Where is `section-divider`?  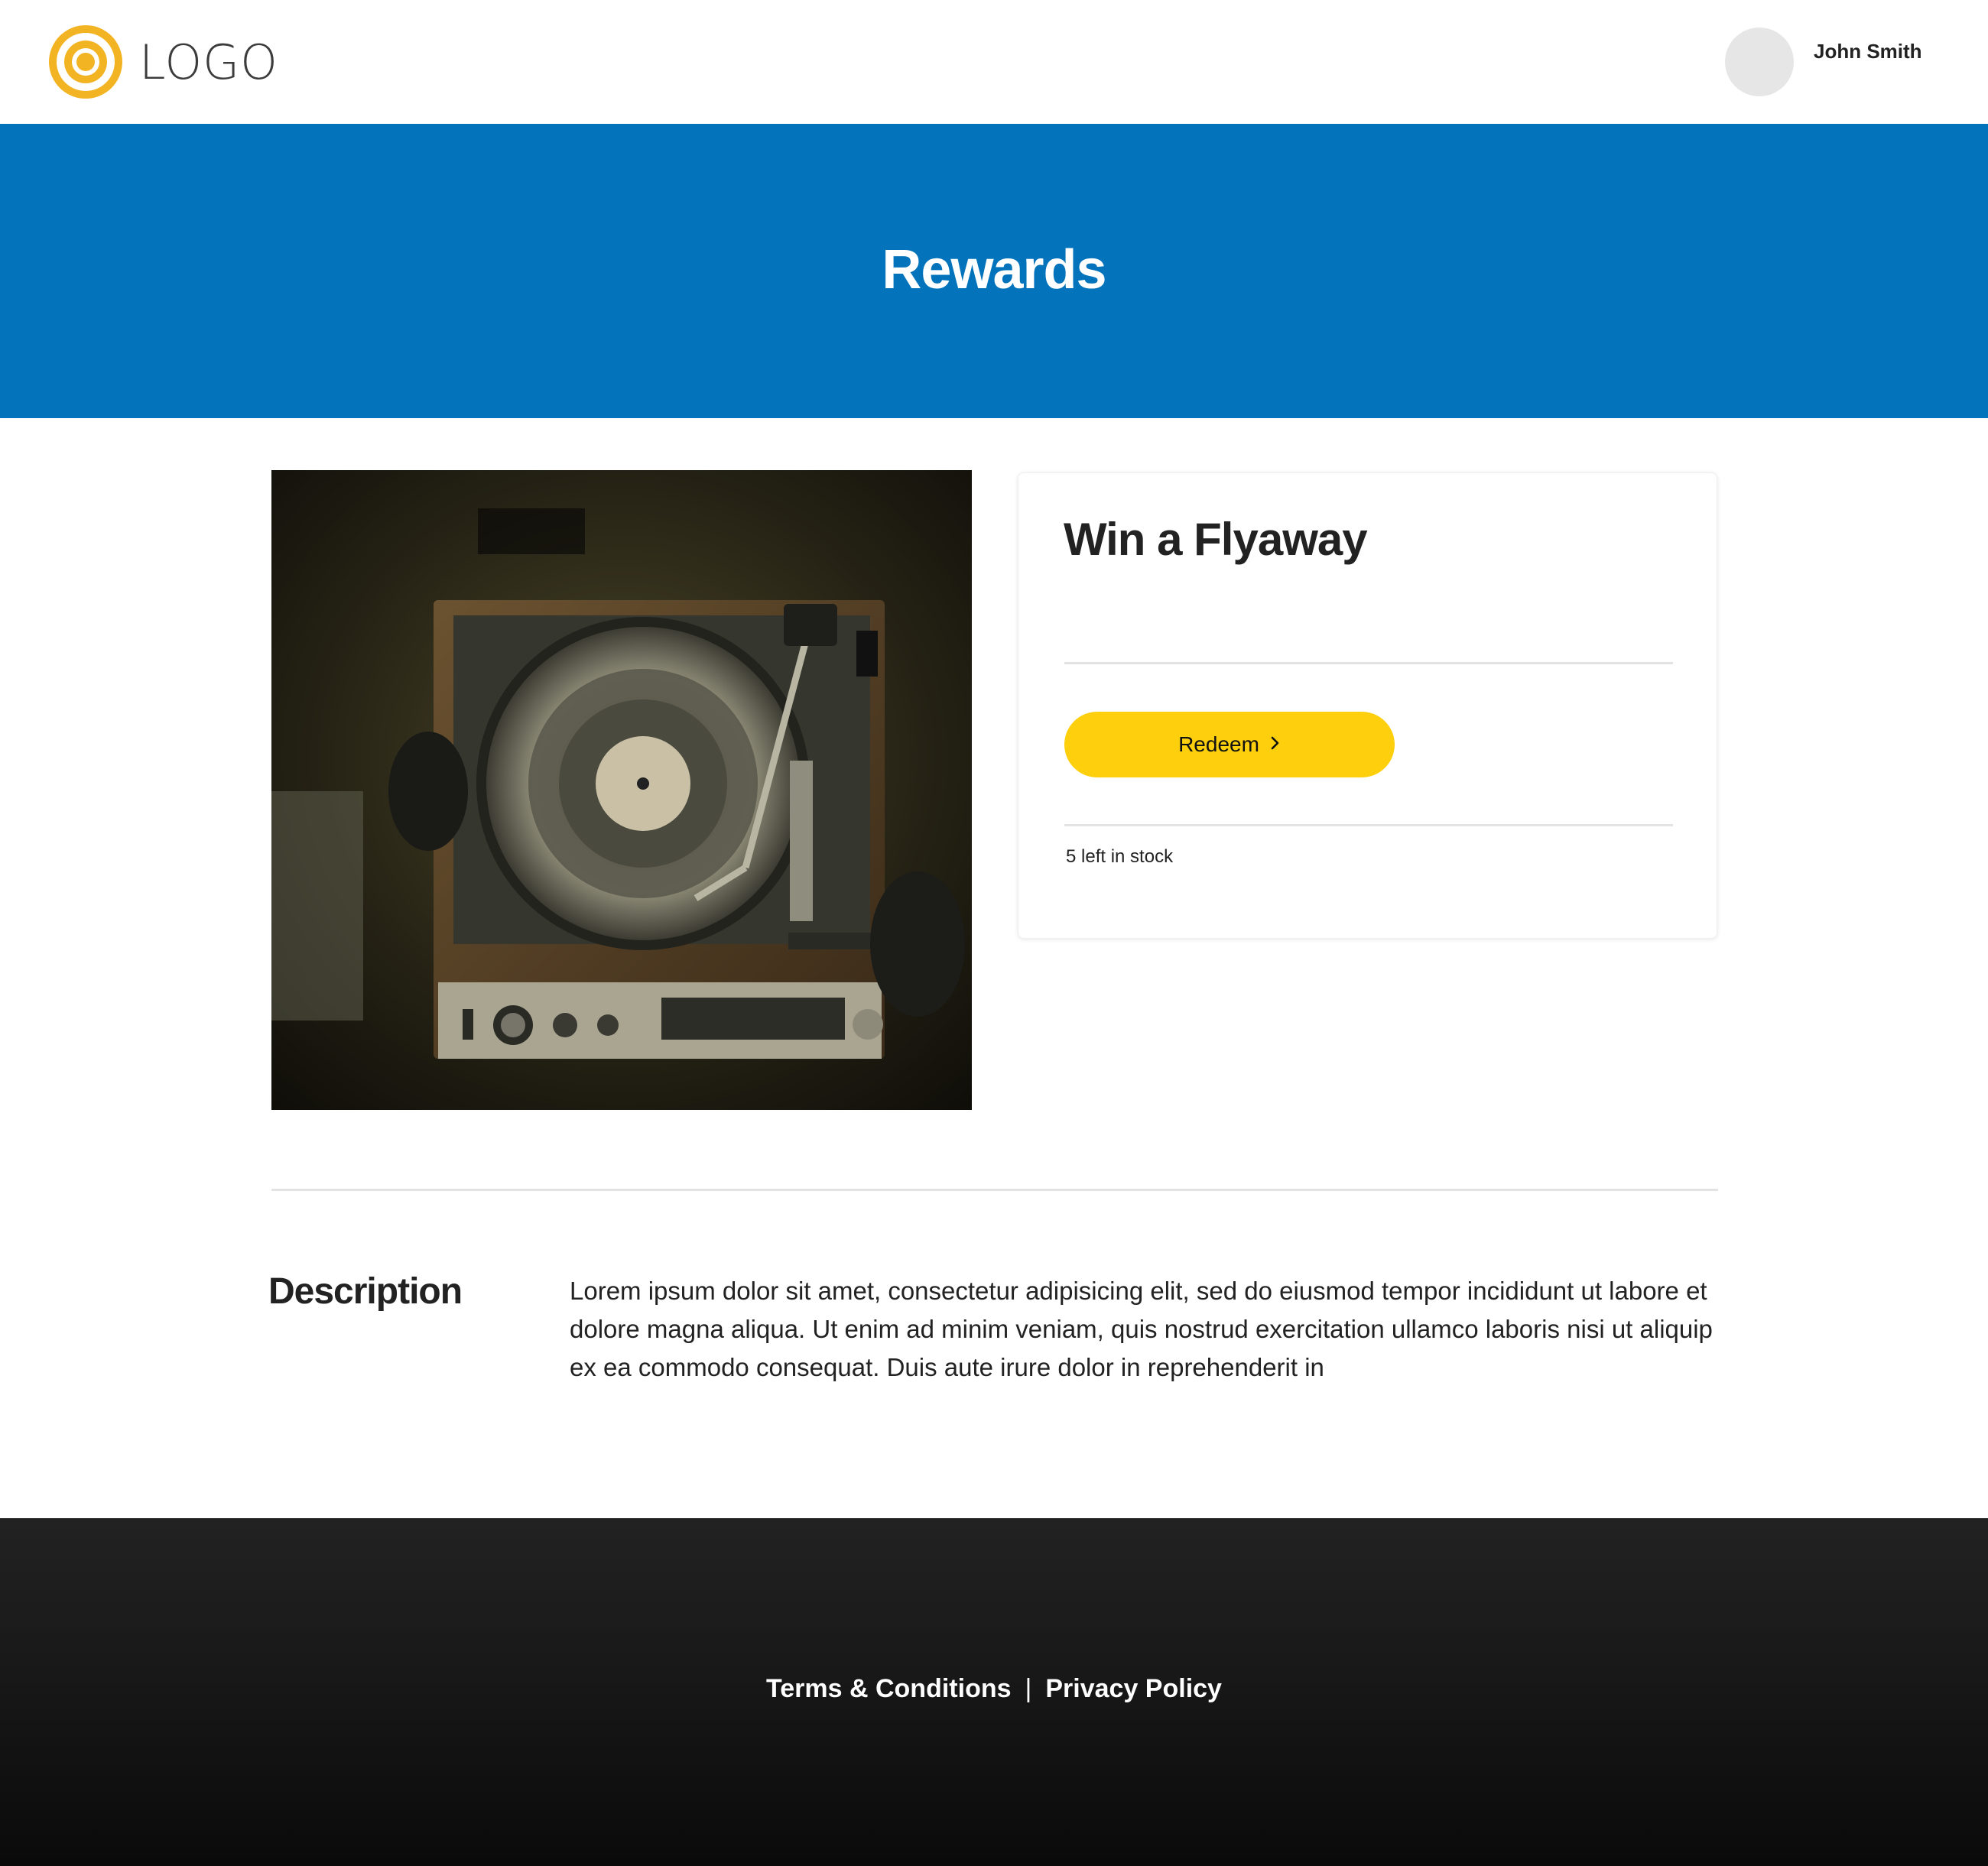
section-divider is located at coordinates (994, 1190).